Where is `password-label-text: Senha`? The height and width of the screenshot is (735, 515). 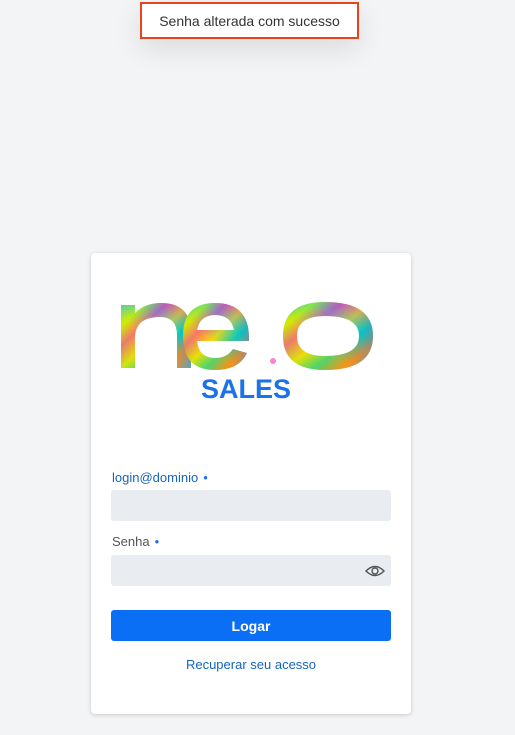
password-label-text: Senha is located at coordinates (131, 541).